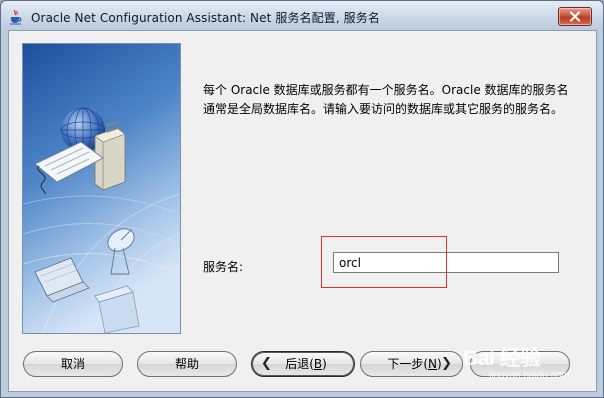  I want to click on service-name-label: 服务名:, so click(223, 267).